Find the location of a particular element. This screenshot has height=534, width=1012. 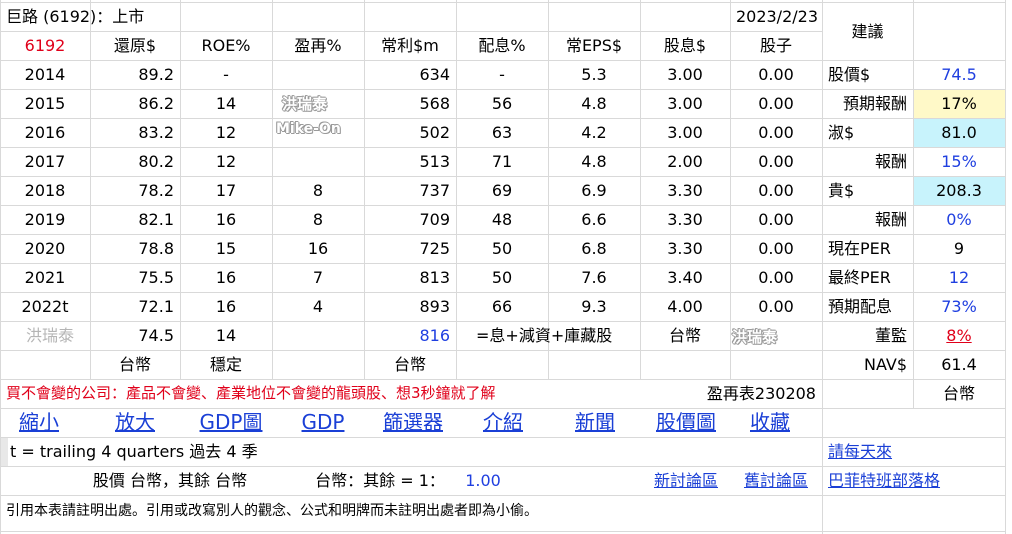

sheet-date: 2023/2/23 is located at coordinates (776, 16).